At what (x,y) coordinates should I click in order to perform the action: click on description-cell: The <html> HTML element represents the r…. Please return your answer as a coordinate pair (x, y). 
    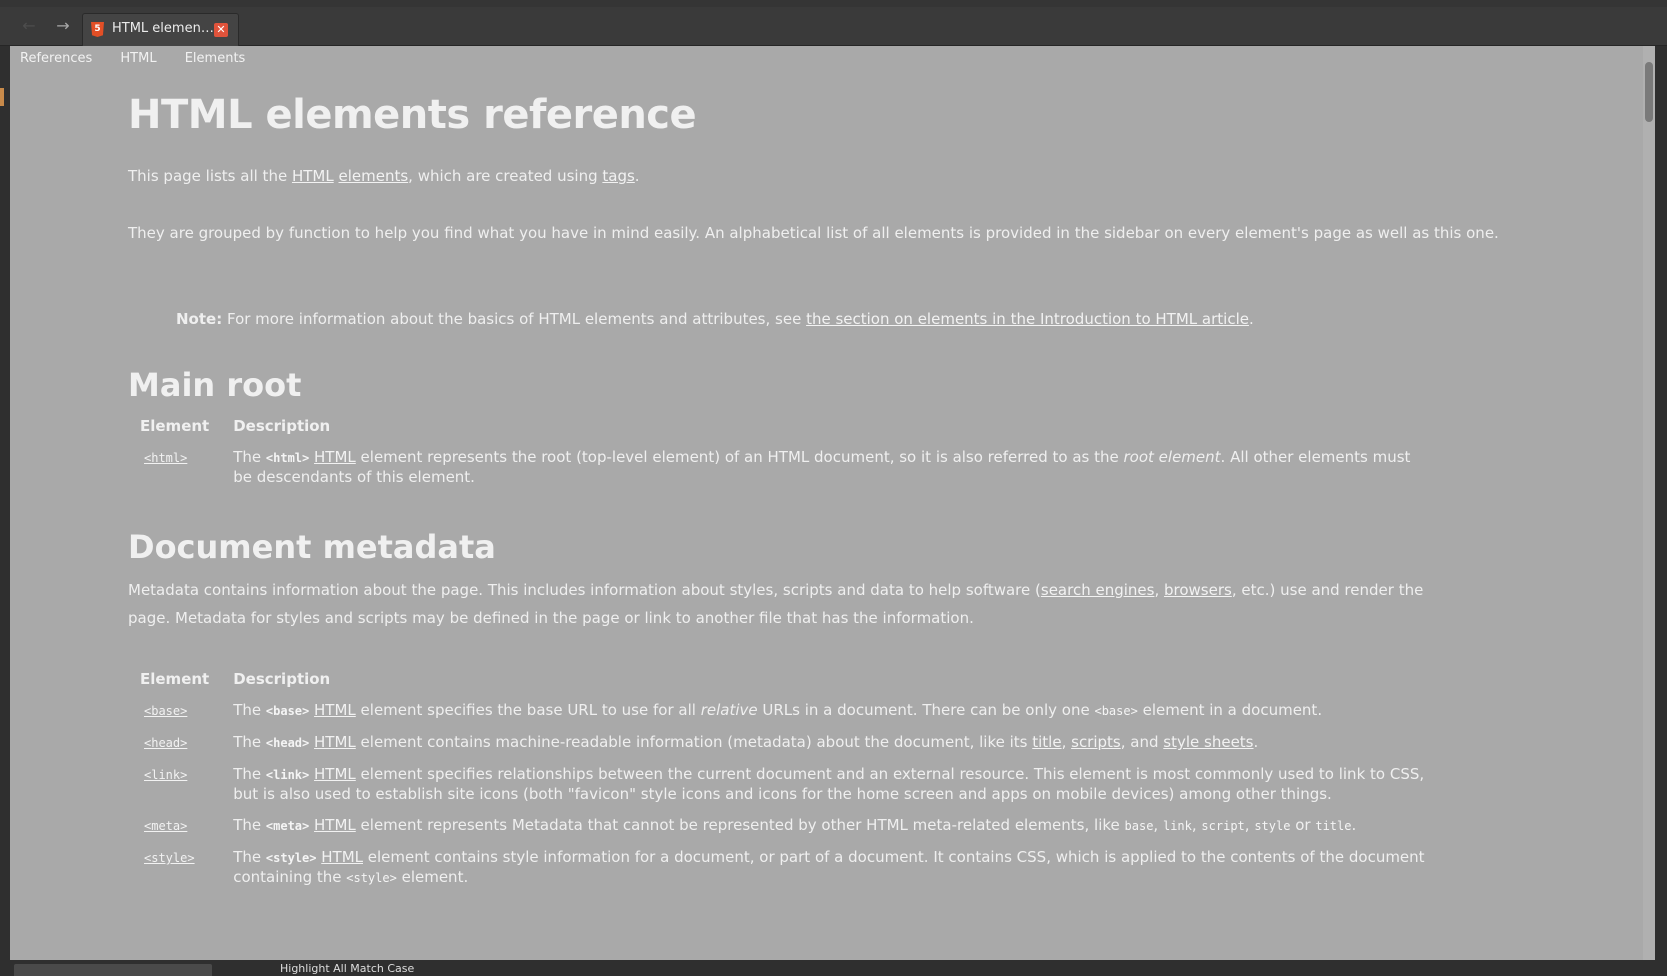
    Looking at the image, I should click on (829, 469).